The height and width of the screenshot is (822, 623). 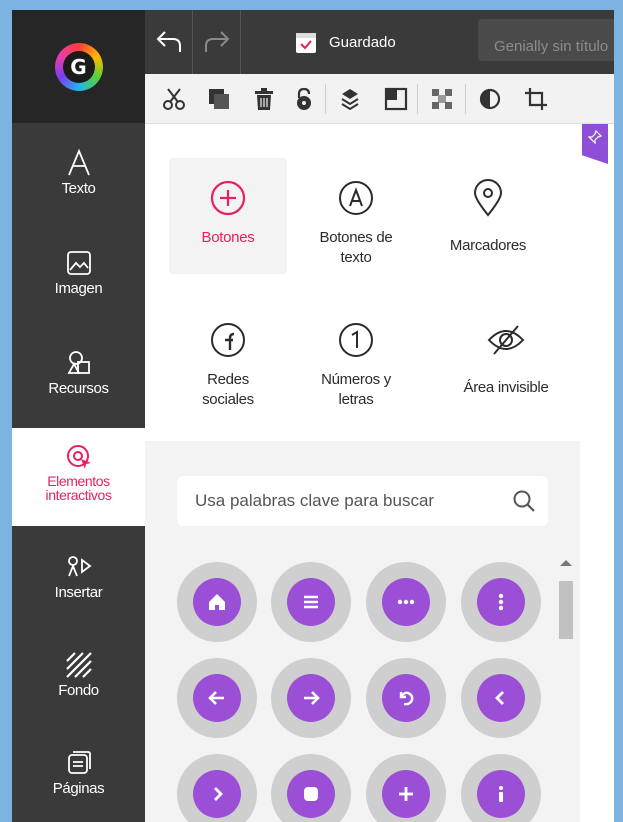 I want to click on sidebar-item-label: Elementos, so click(x=78, y=481).